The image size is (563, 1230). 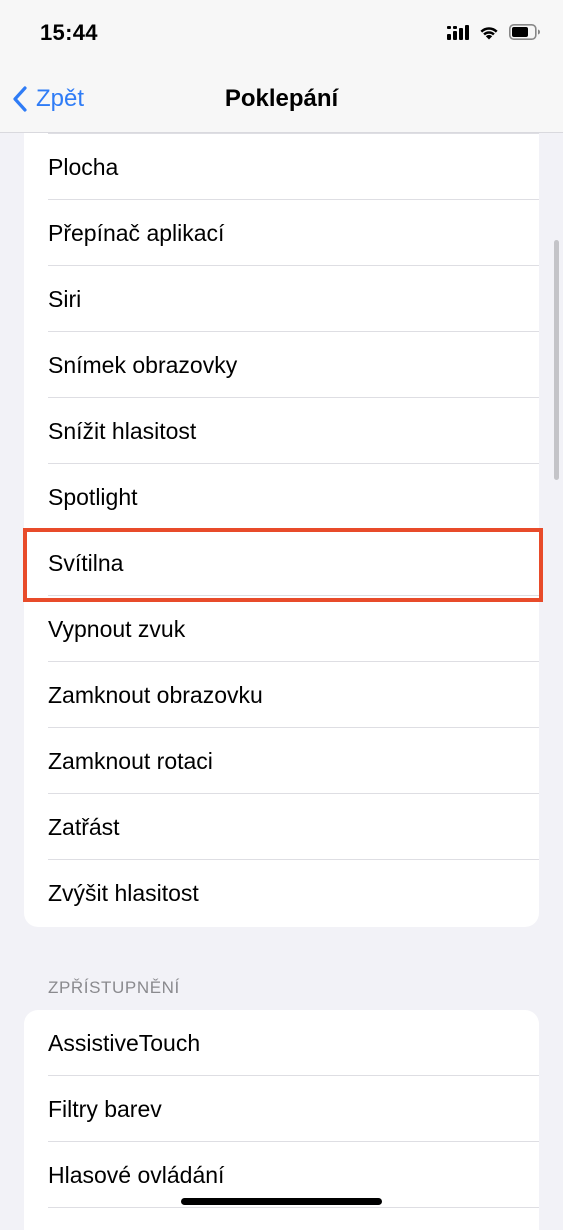 I want to click on list-item-label: Snížit hlasitost, so click(x=122, y=431).